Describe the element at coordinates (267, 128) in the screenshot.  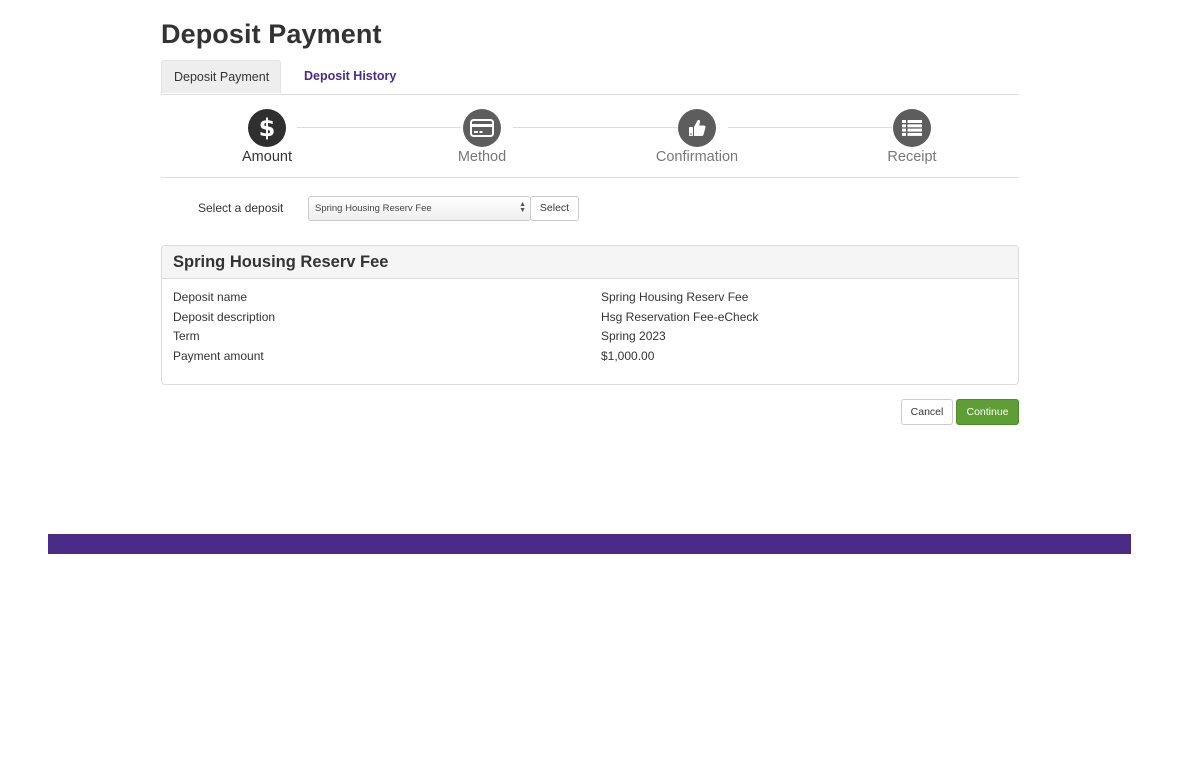
I see `dollar-icon: $` at that location.